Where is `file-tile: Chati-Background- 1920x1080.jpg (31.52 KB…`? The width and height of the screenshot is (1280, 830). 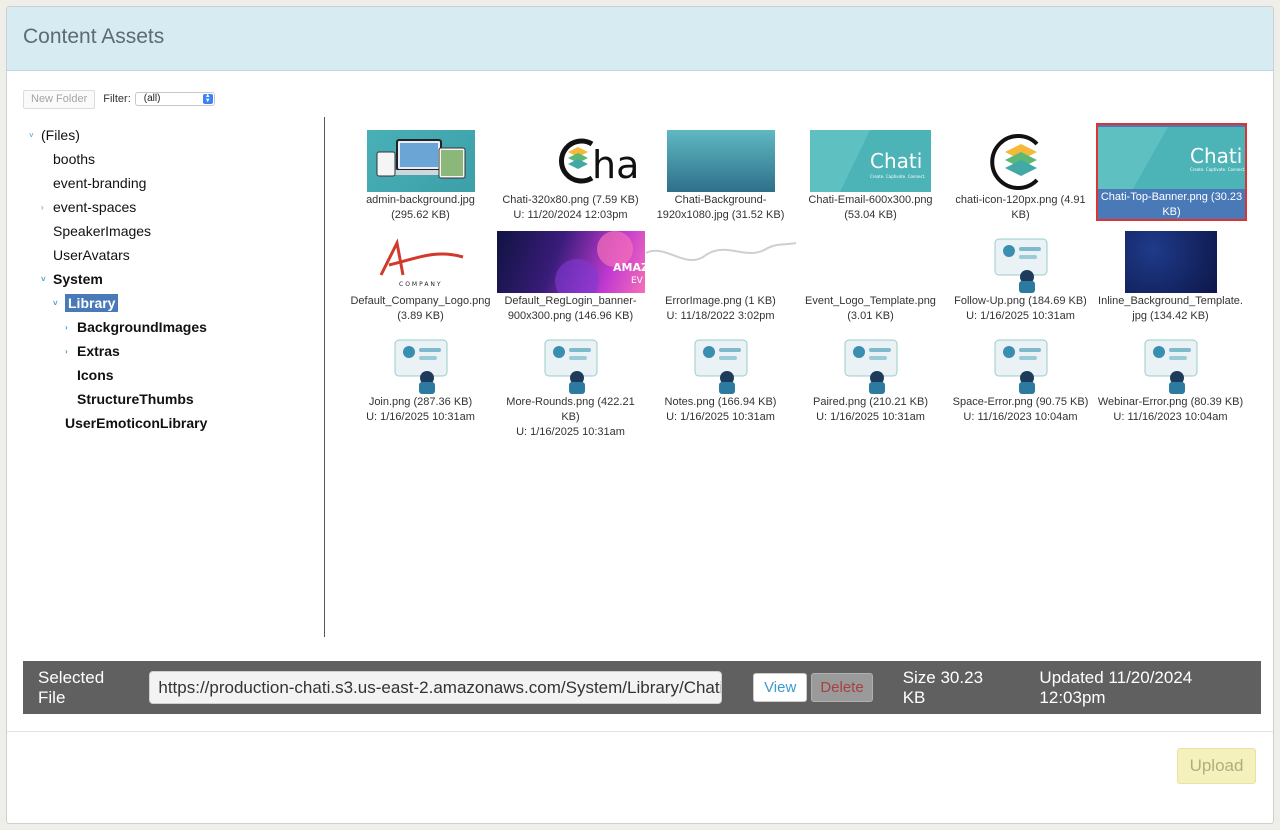
file-tile: Chati-Background- 1920x1080.jpg (31.52 KB… is located at coordinates (720, 174).